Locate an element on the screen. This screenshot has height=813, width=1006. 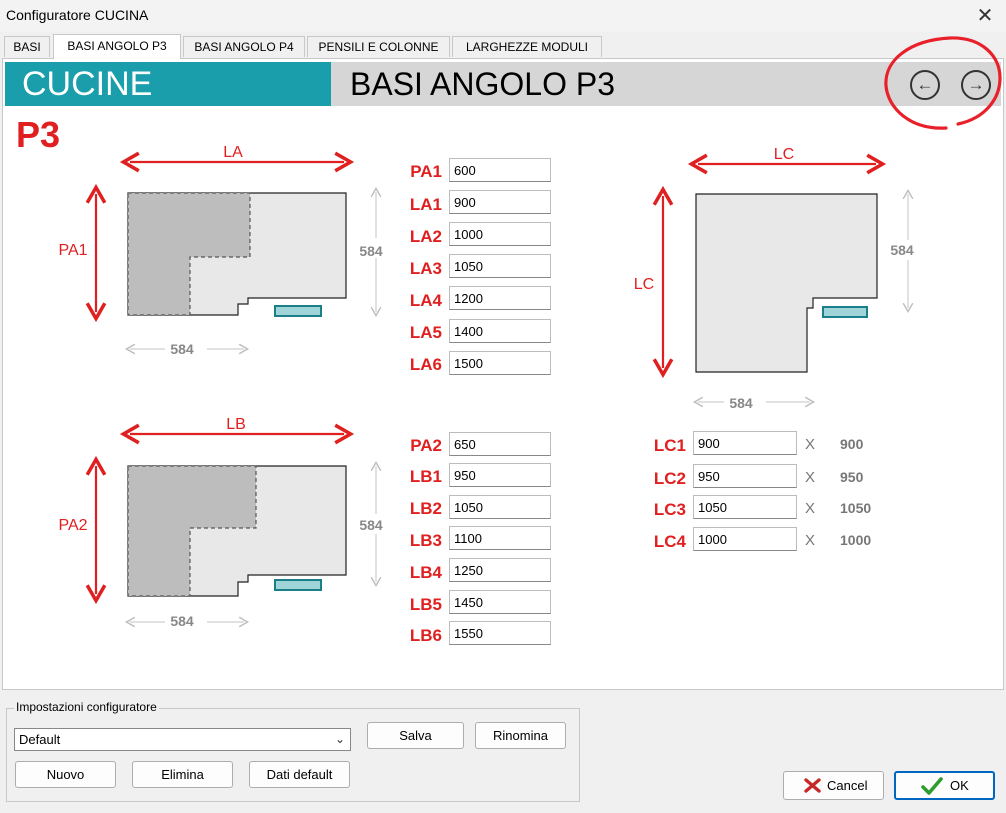
save-button: Salva is located at coordinates (415, 735).